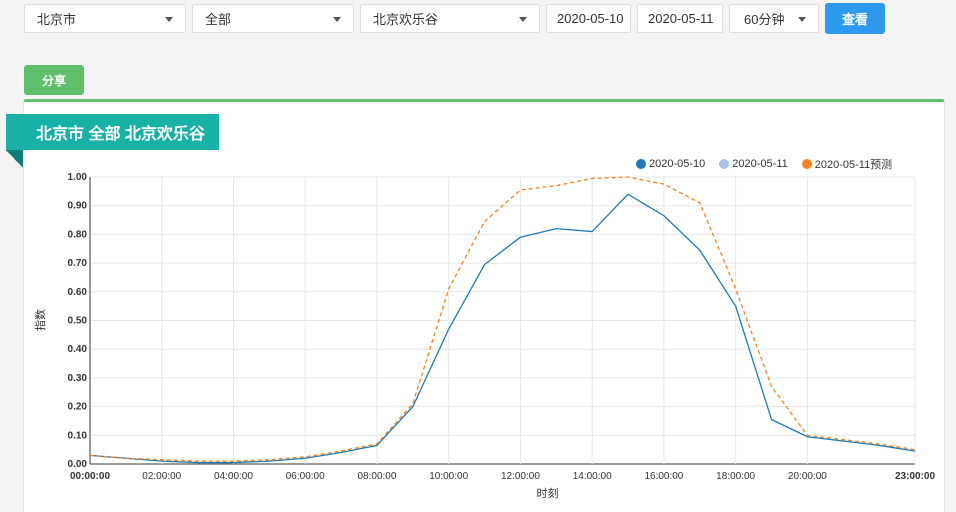  Describe the element at coordinates (78, 321) in the screenshot. I see `y-tick-label: 0.50` at that location.